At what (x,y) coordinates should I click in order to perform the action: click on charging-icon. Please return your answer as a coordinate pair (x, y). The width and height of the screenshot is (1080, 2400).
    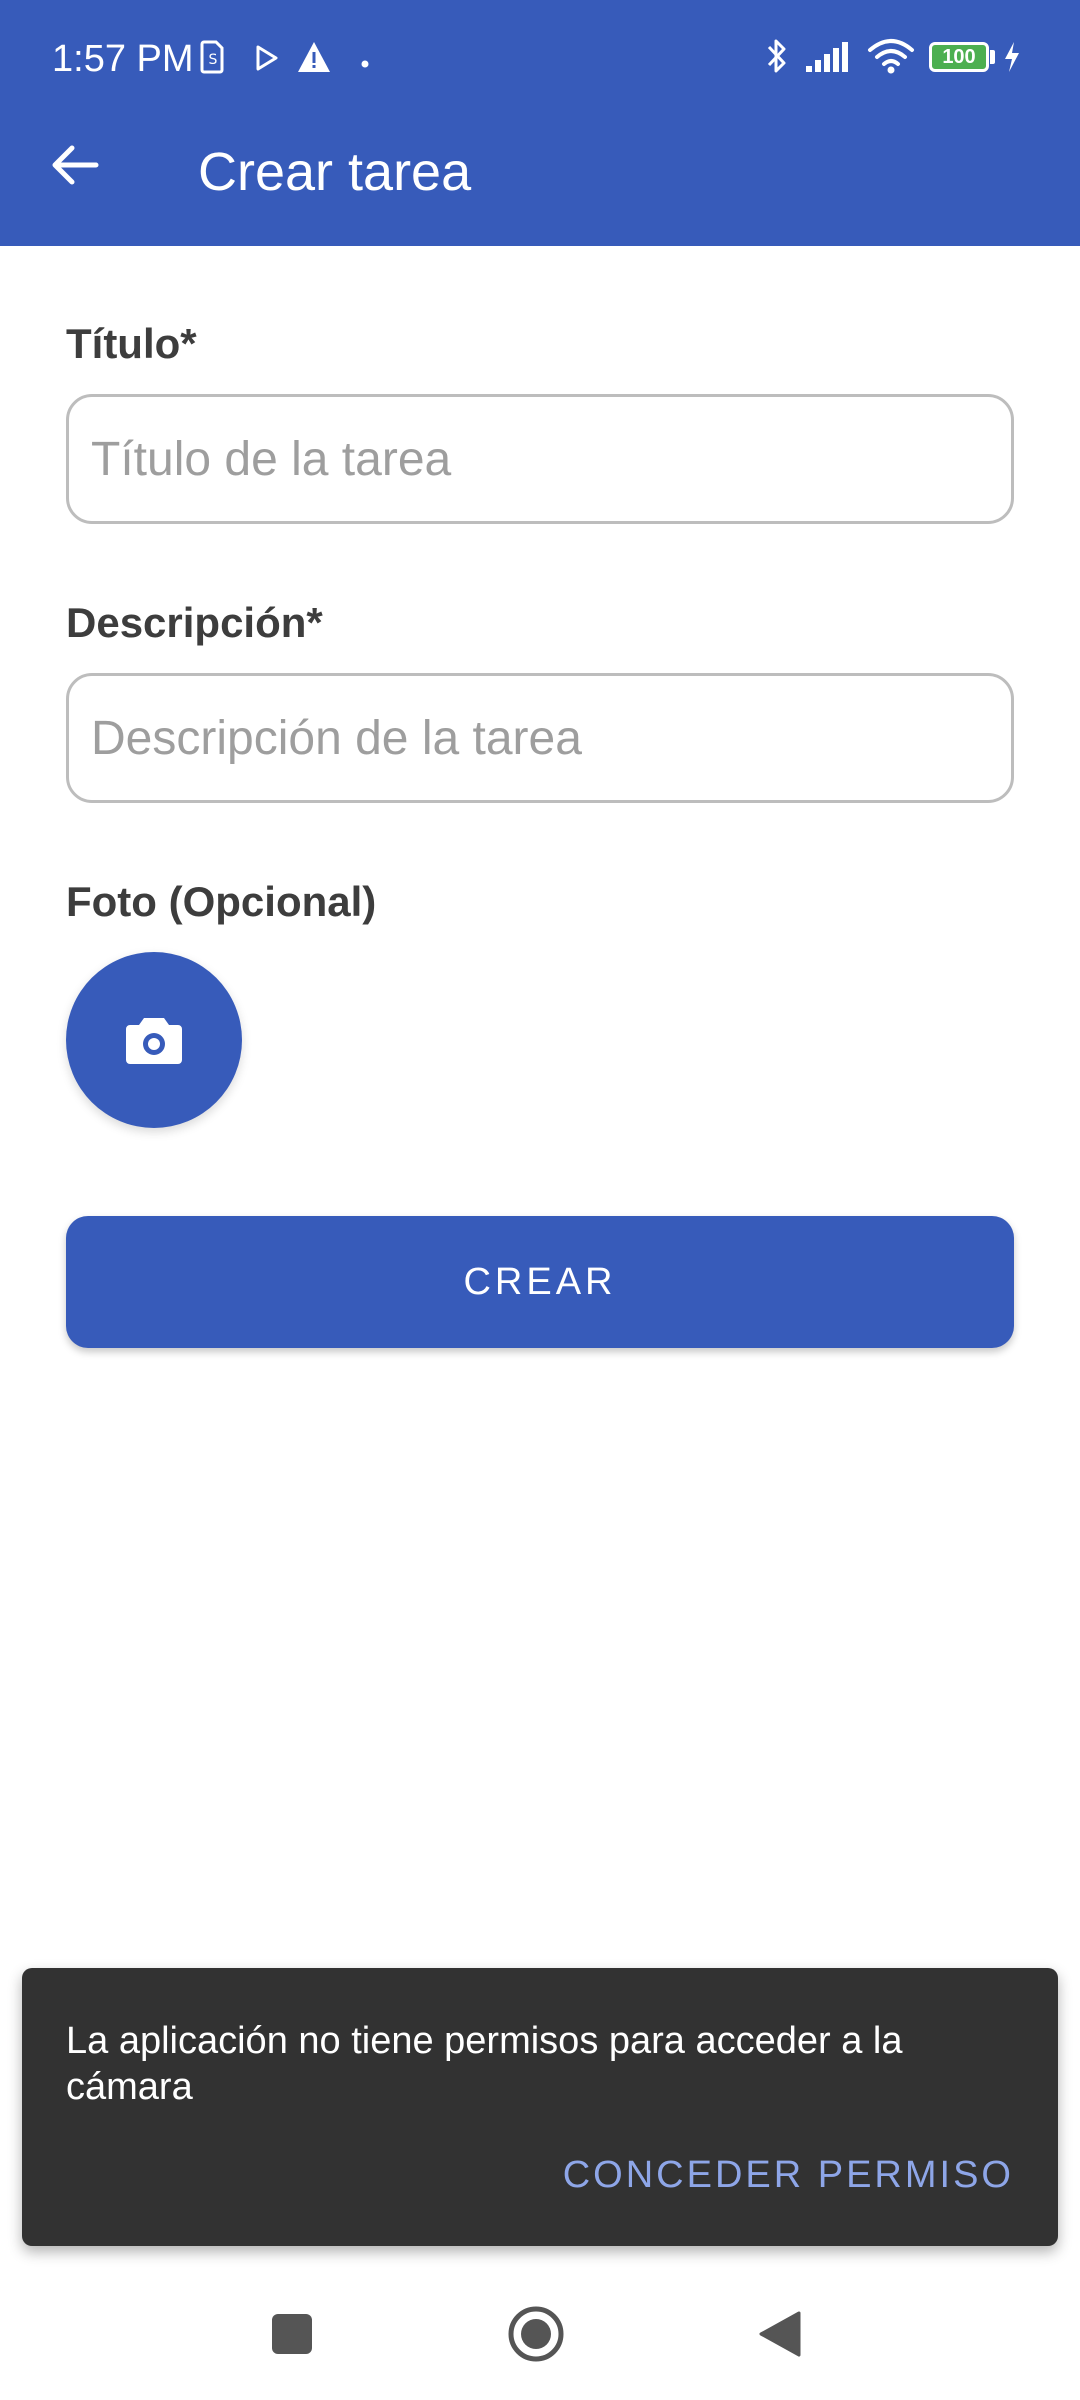
    Looking at the image, I should click on (1012, 59).